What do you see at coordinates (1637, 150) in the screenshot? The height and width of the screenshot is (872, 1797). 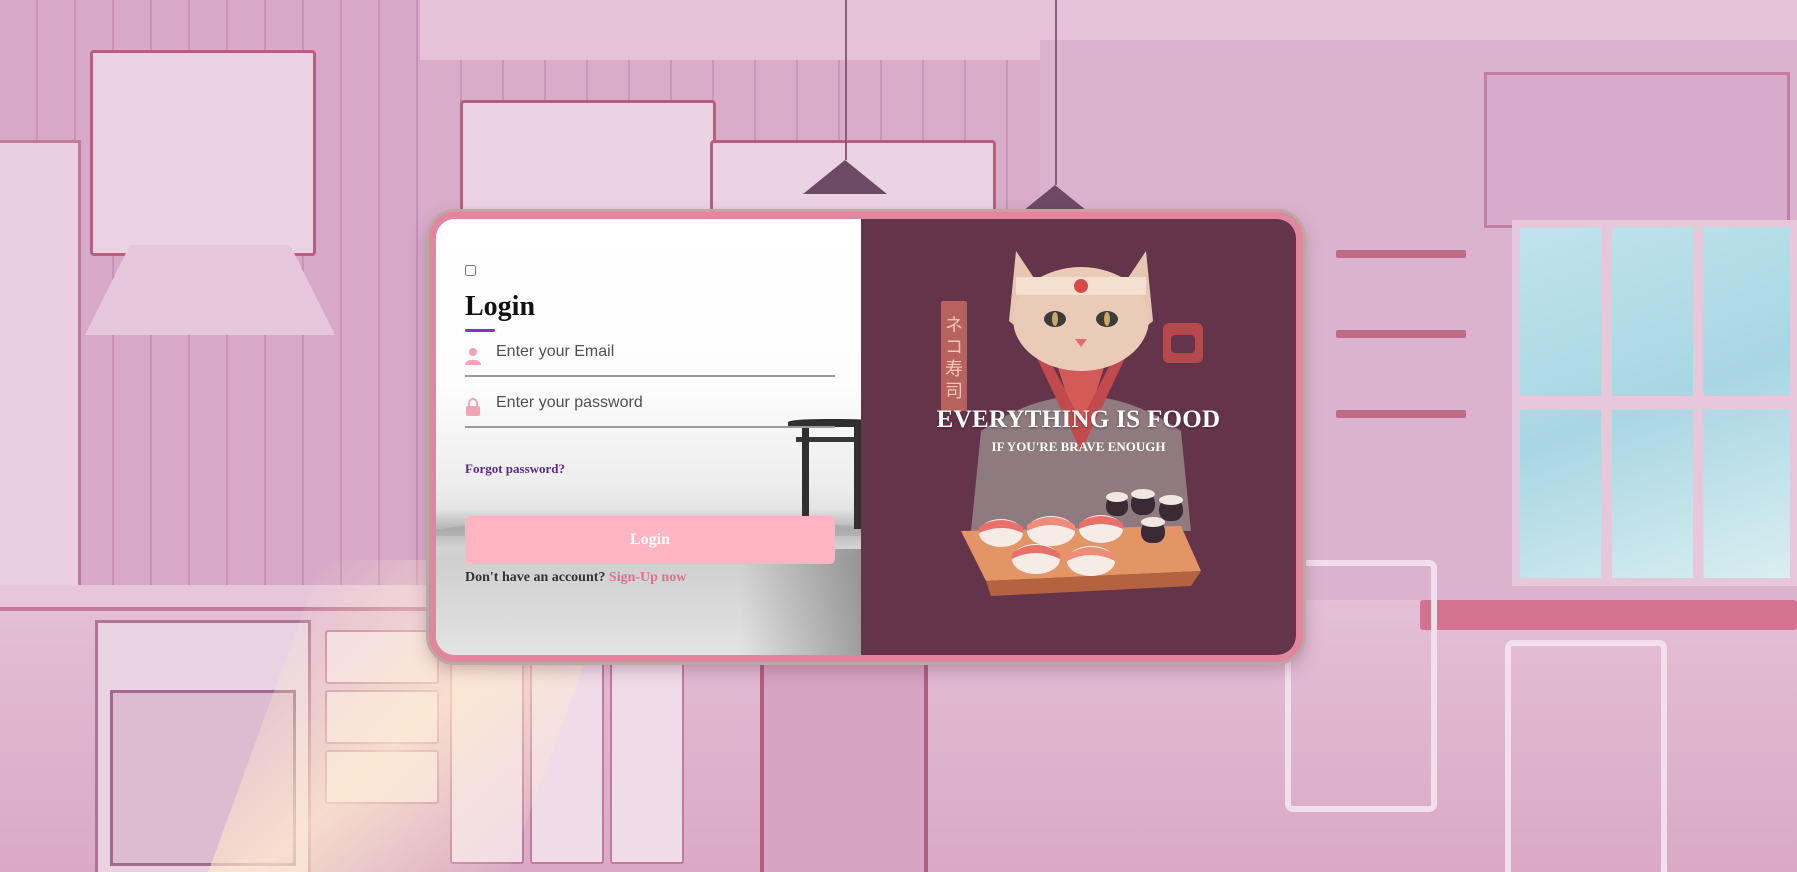 I see `window-blind` at bounding box center [1637, 150].